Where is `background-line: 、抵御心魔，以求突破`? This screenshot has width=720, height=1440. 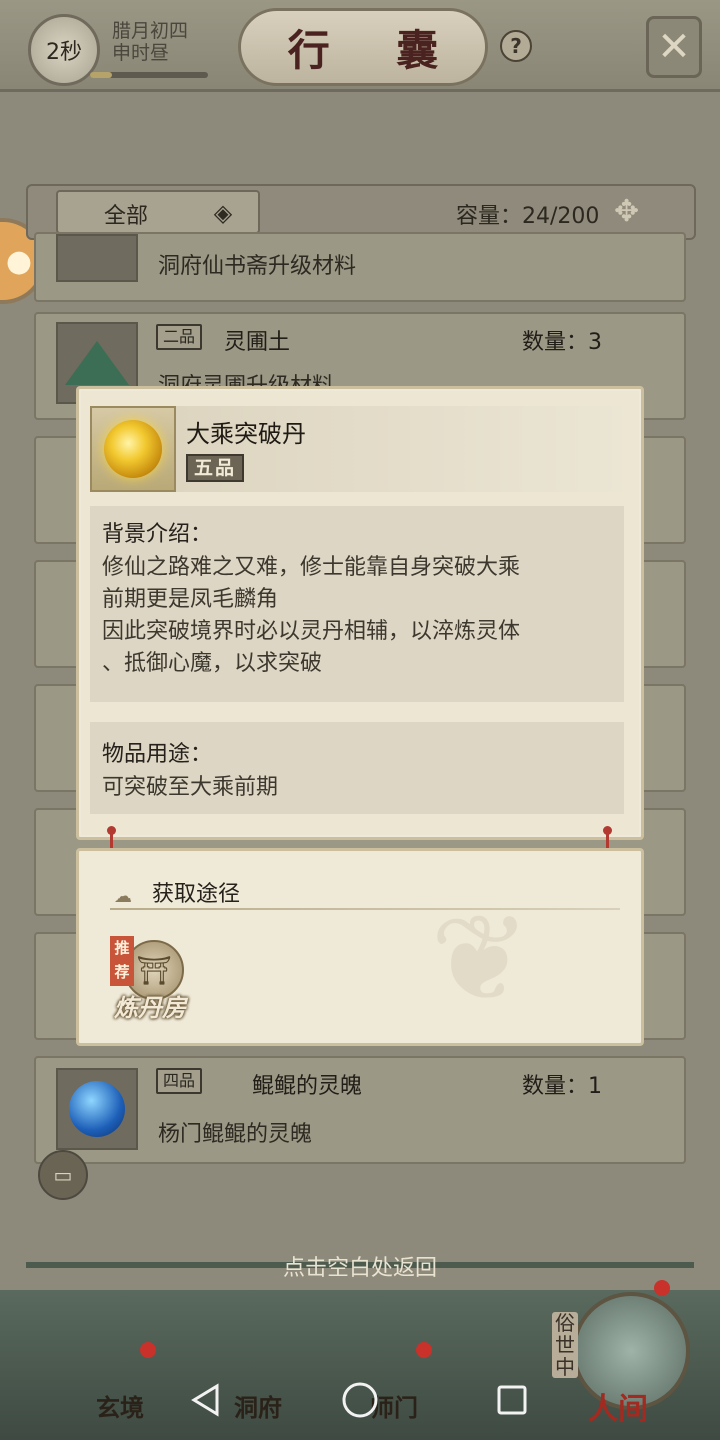 background-line: 、抵御心魔，以求突破 is located at coordinates (212, 663).